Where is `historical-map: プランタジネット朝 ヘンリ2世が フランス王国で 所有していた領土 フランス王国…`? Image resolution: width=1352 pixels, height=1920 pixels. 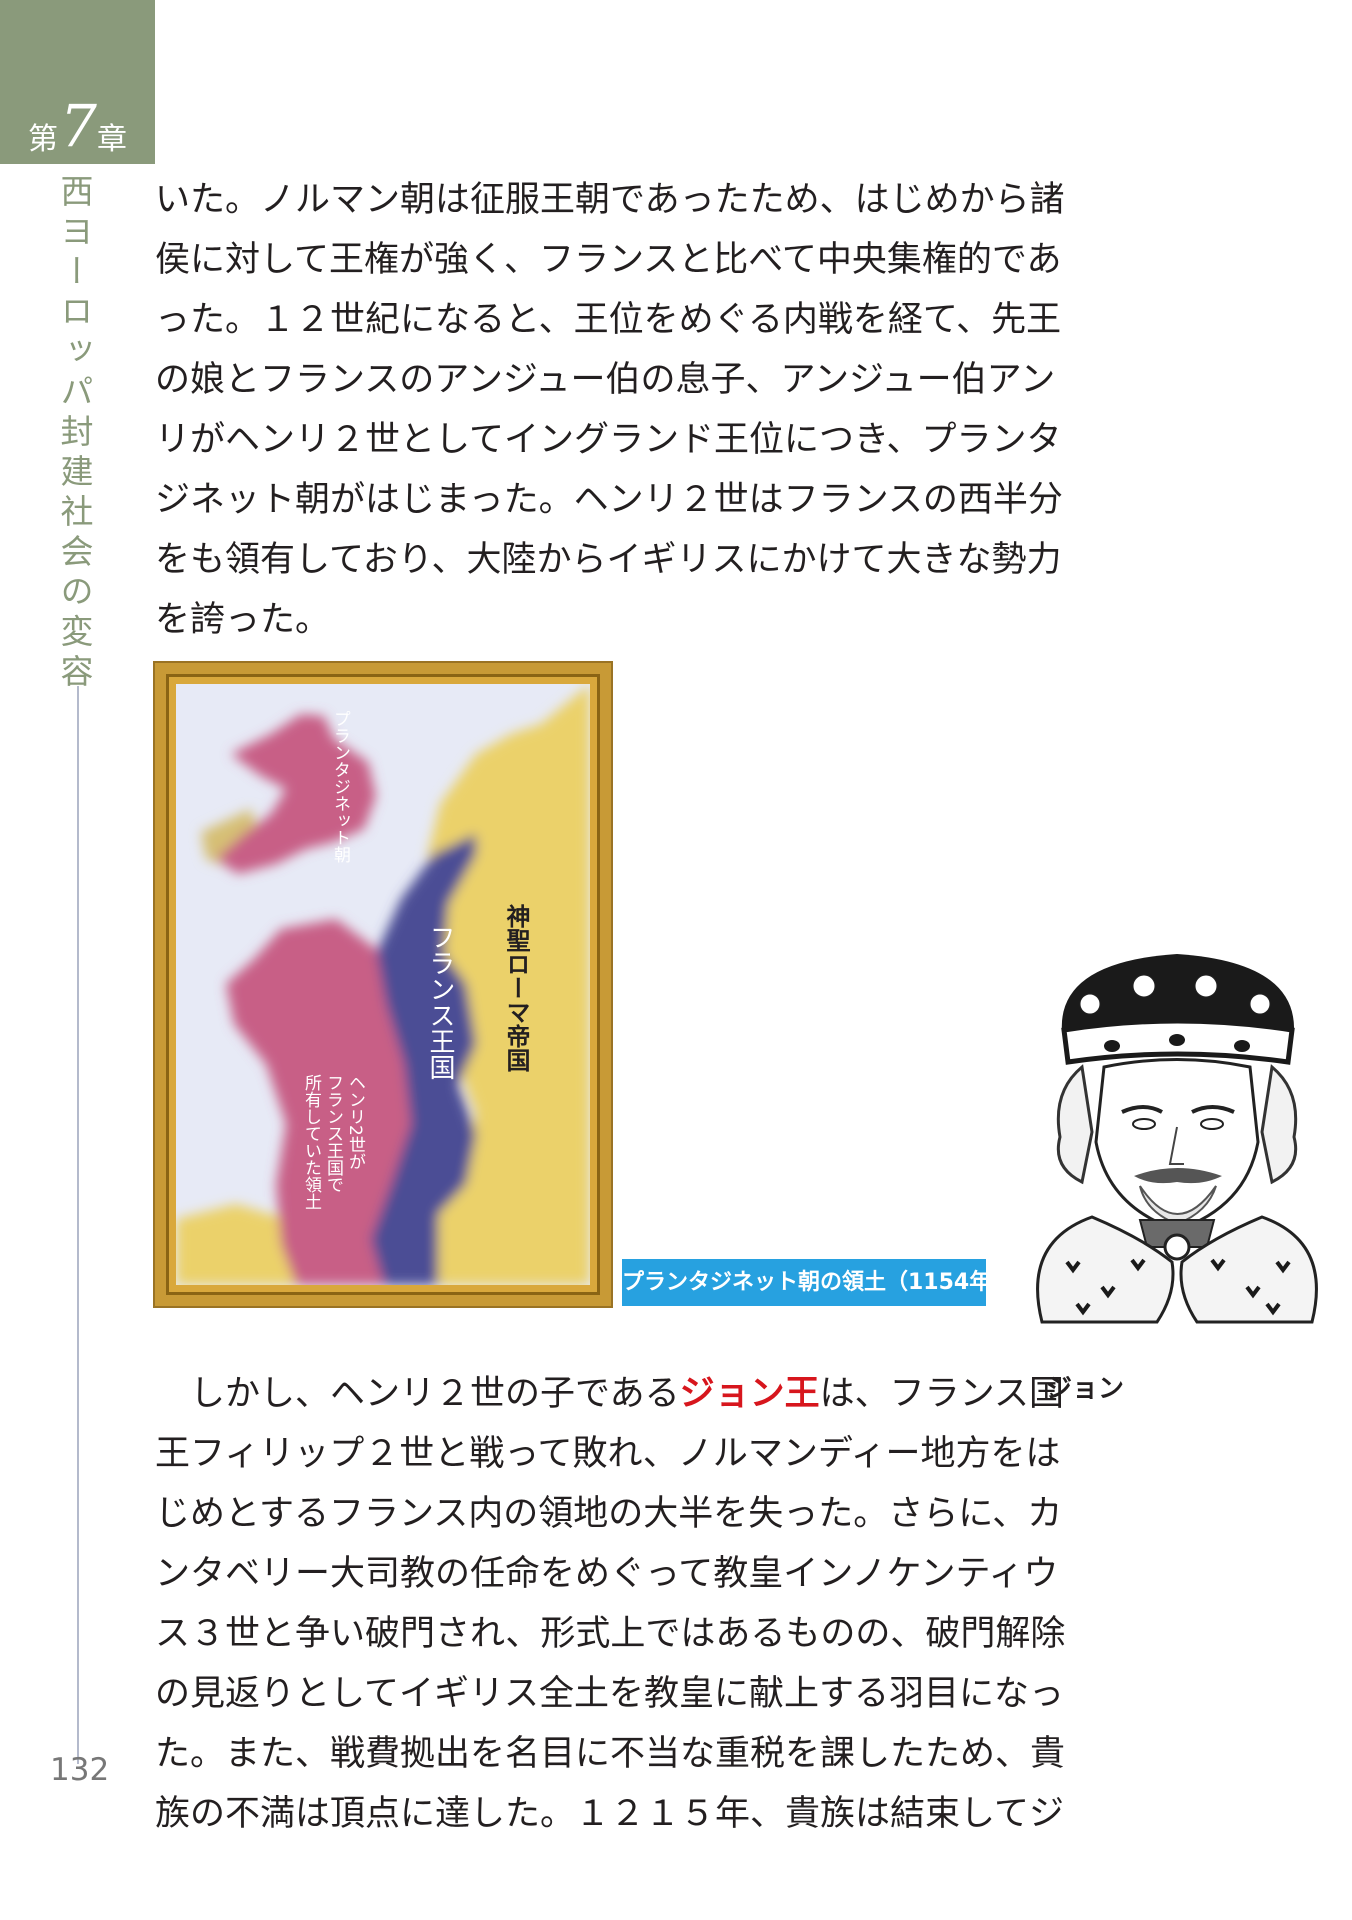
historical-map: プランタジネット朝 ヘンリ2世が フランス王国で 所有していた領土 フランス王国… is located at coordinates (383, 984).